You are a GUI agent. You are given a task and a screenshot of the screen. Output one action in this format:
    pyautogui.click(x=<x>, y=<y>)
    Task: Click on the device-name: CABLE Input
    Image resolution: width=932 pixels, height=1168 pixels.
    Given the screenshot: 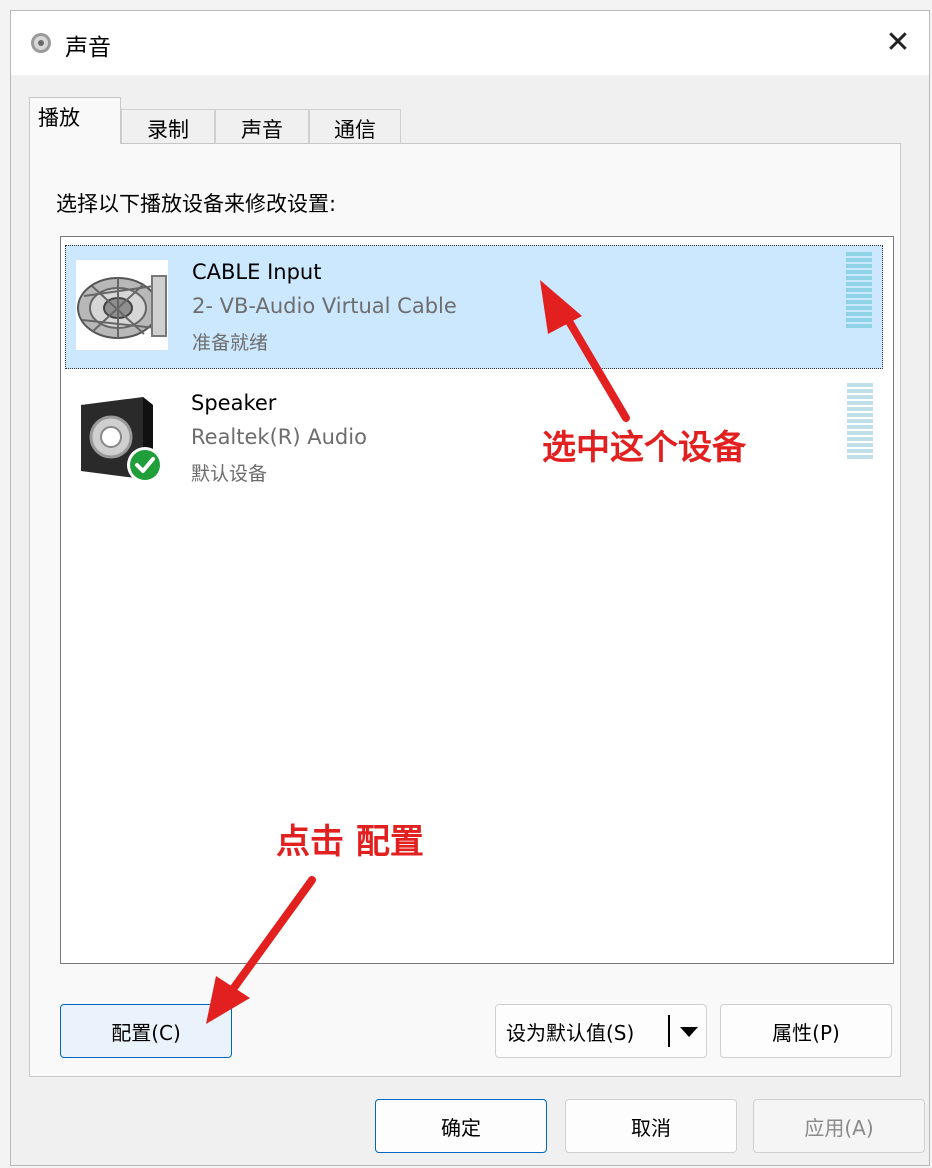 What is the action you would take?
    pyautogui.click(x=257, y=272)
    